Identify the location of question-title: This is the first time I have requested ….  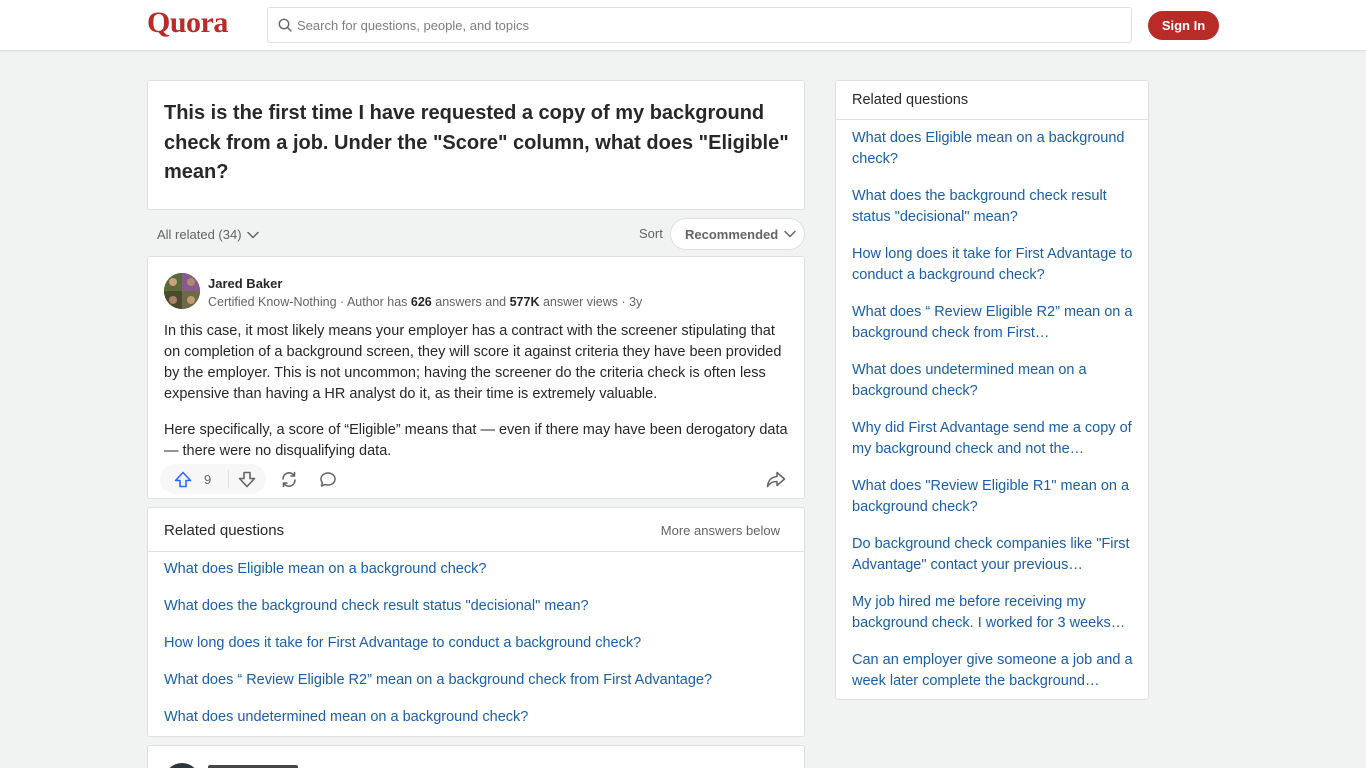
(476, 142).